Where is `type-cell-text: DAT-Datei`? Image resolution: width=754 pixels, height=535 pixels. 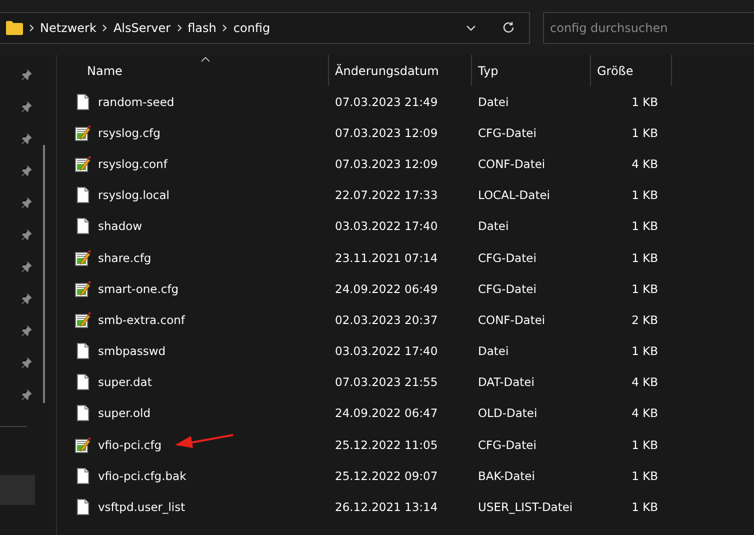 type-cell-text: DAT-Datei is located at coordinates (506, 382).